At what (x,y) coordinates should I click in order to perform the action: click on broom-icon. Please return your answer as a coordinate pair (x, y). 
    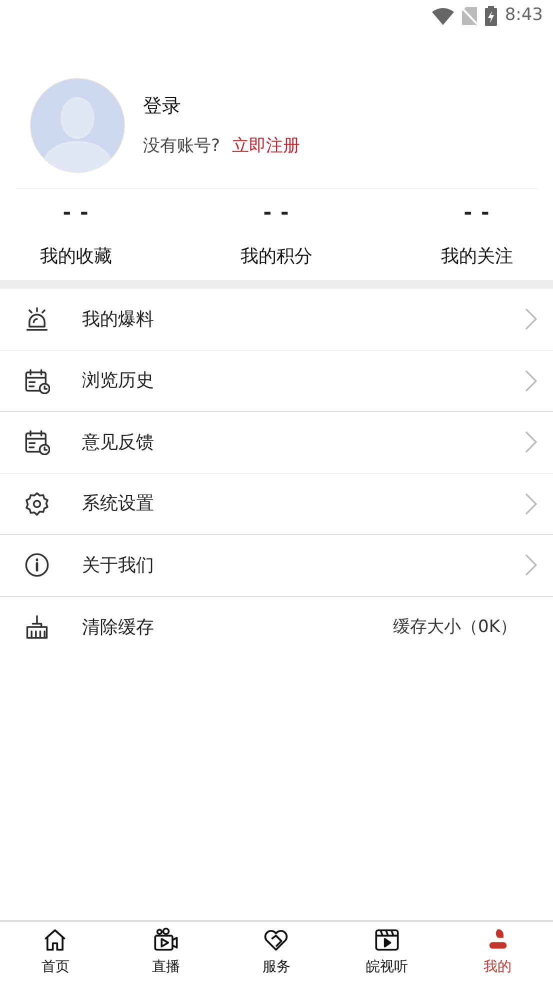
    Looking at the image, I should click on (37, 627).